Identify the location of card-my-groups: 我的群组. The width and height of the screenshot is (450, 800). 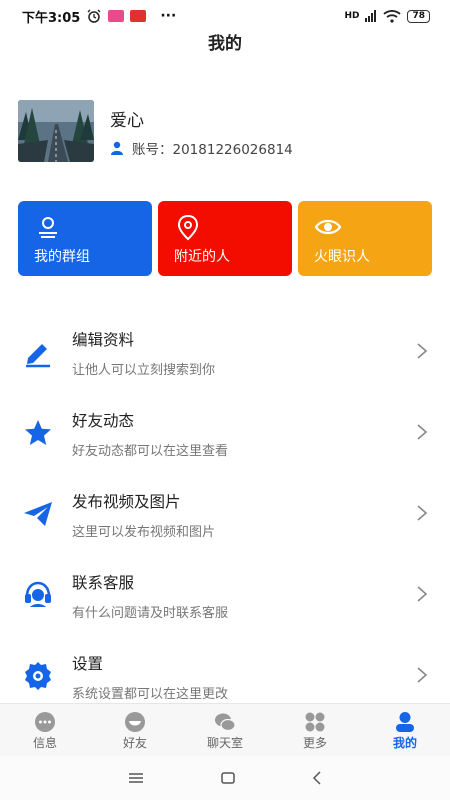
(85, 238).